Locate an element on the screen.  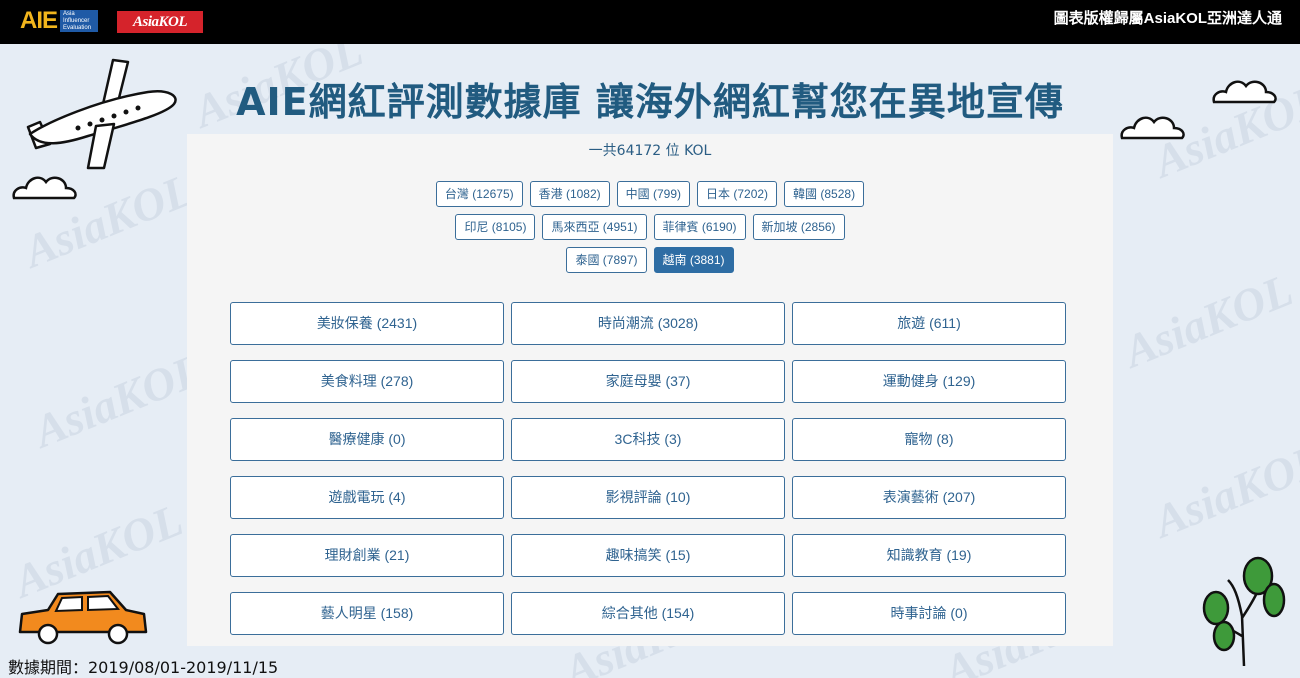
country-filter-philippines: 菲律賓 (6190) is located at coordinates (699, 227).